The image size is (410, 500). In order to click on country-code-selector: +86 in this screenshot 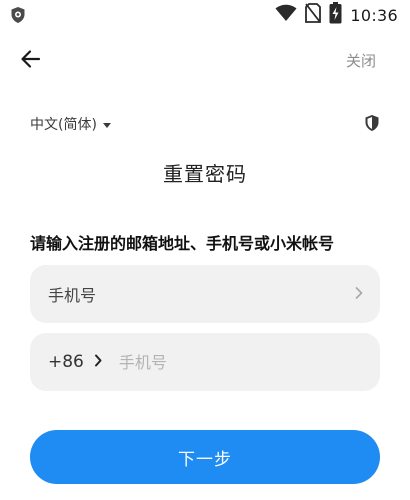, I will do `click(75, 362)`.